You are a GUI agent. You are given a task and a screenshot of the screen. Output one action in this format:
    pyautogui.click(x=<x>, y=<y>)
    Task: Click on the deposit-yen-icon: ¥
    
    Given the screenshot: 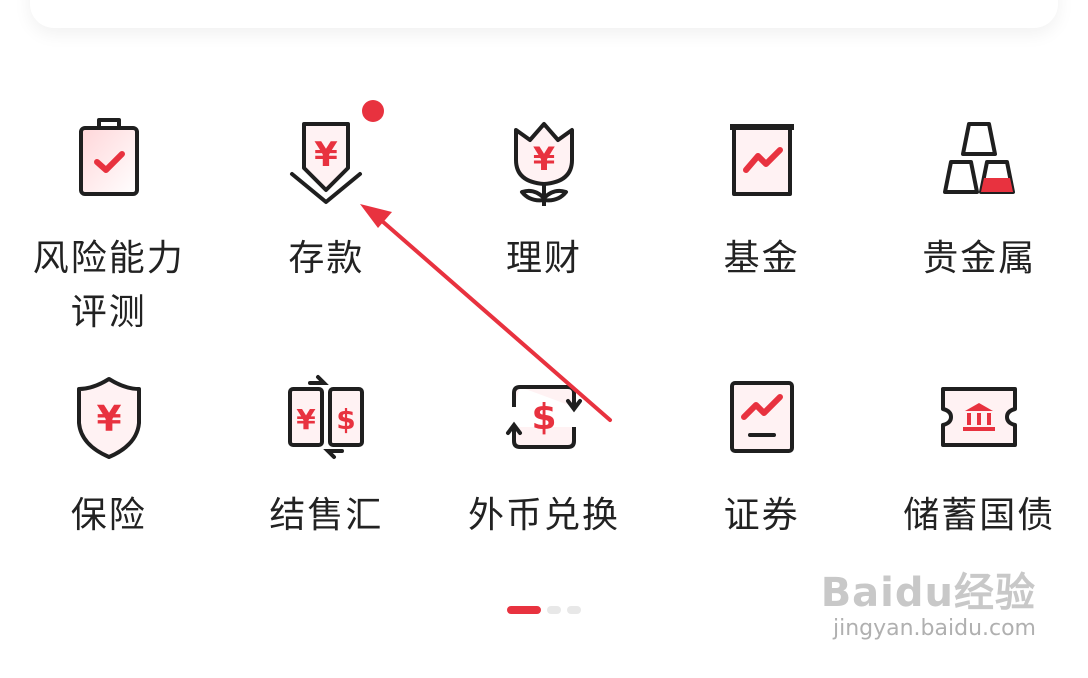 What is the action you would take?
    pyautogui.click(x=330, y=155)
    